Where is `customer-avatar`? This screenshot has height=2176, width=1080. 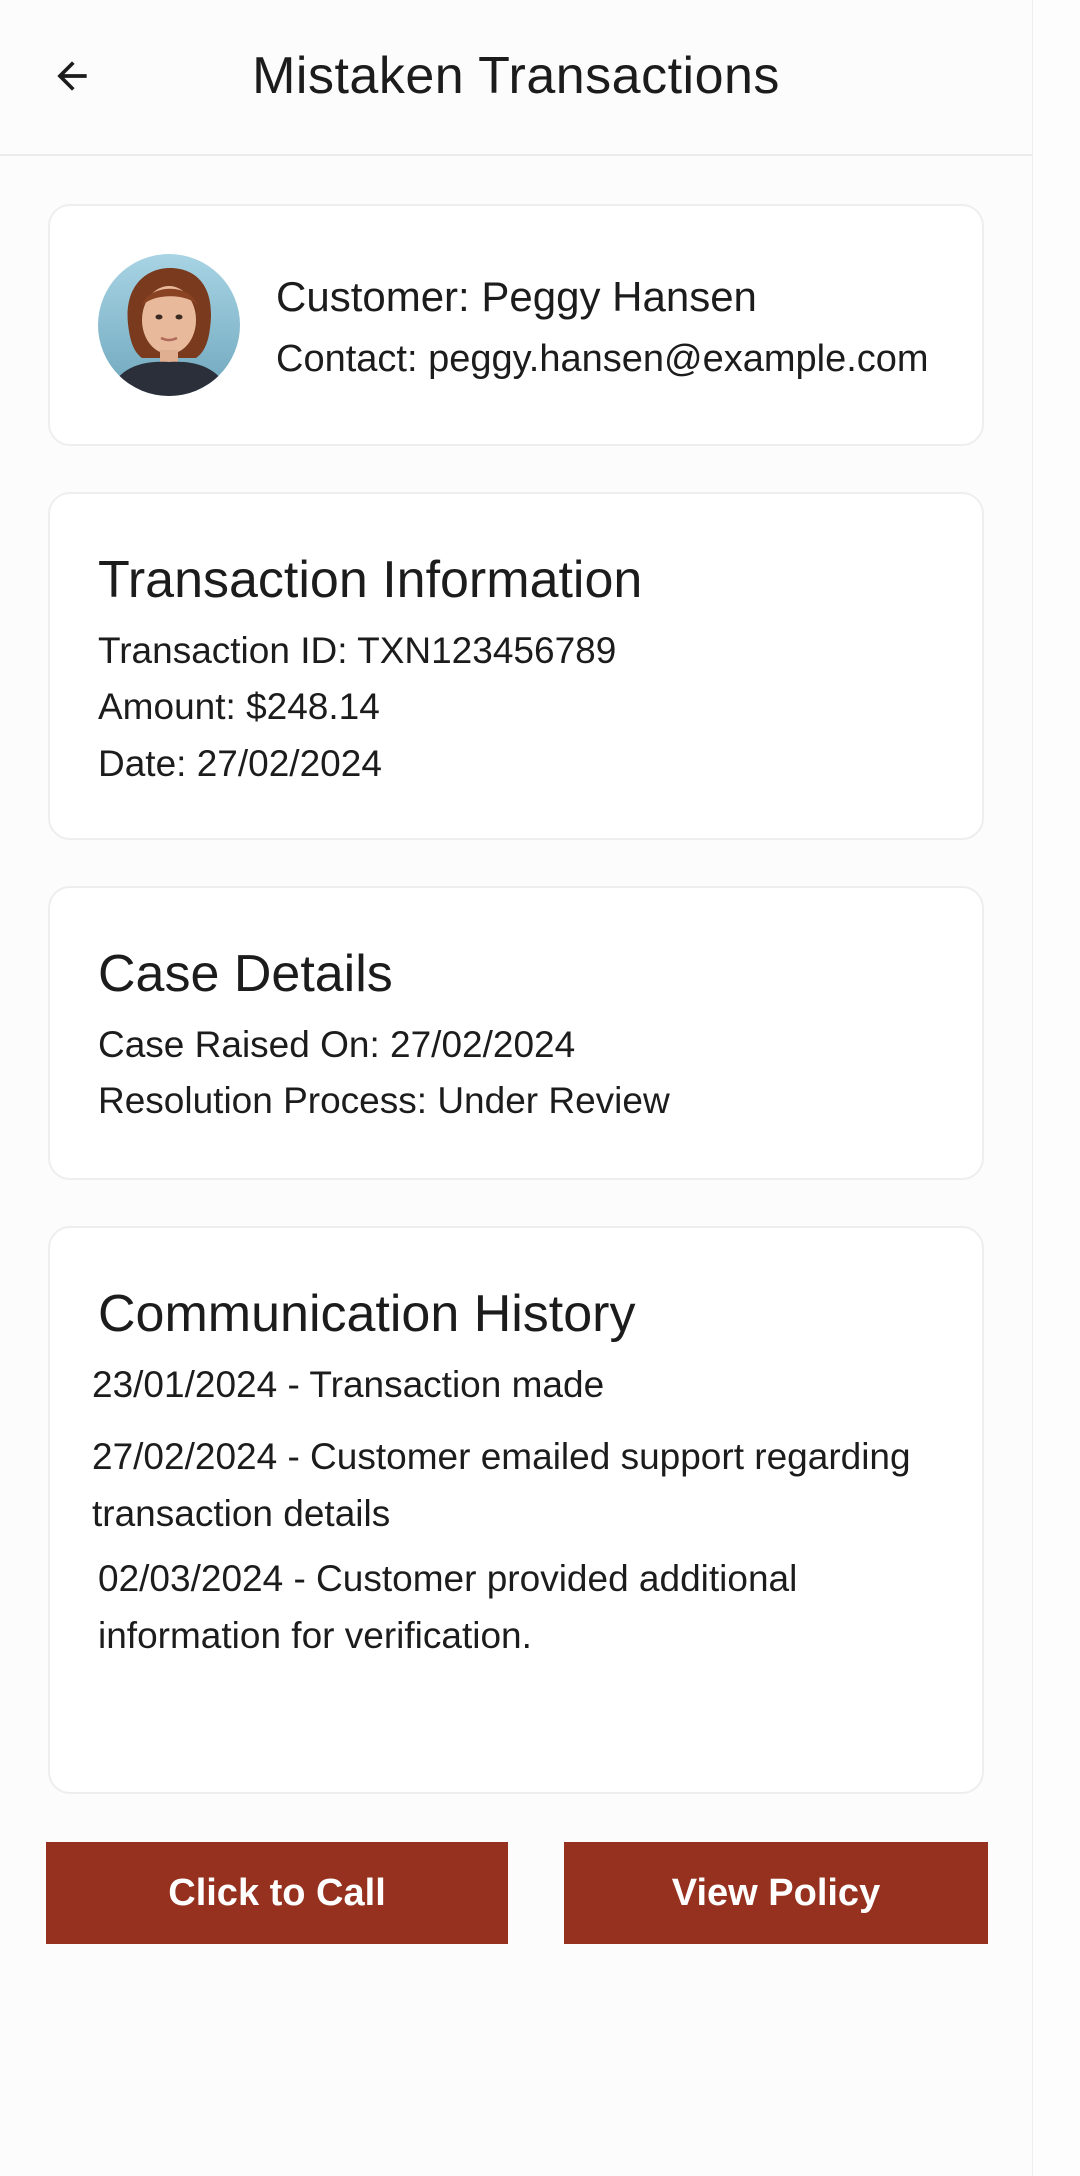
customer-avatar is located at coordinates (169, 325).